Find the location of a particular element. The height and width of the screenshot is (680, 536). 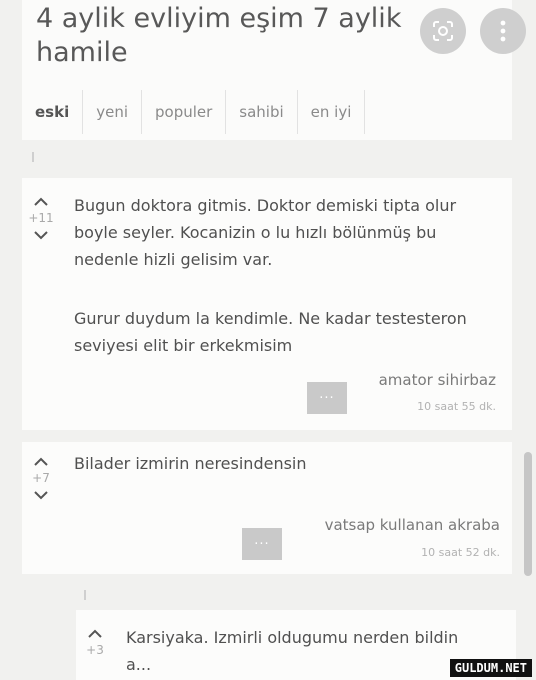

more-vertical-icon is located at coordinates (503, 31).